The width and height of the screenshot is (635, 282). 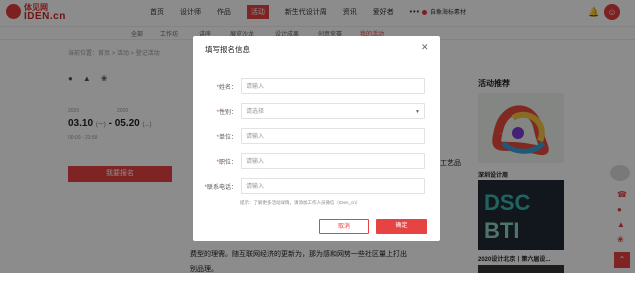 I want to click on field-label: *性别：, so click(x=226, y=113).